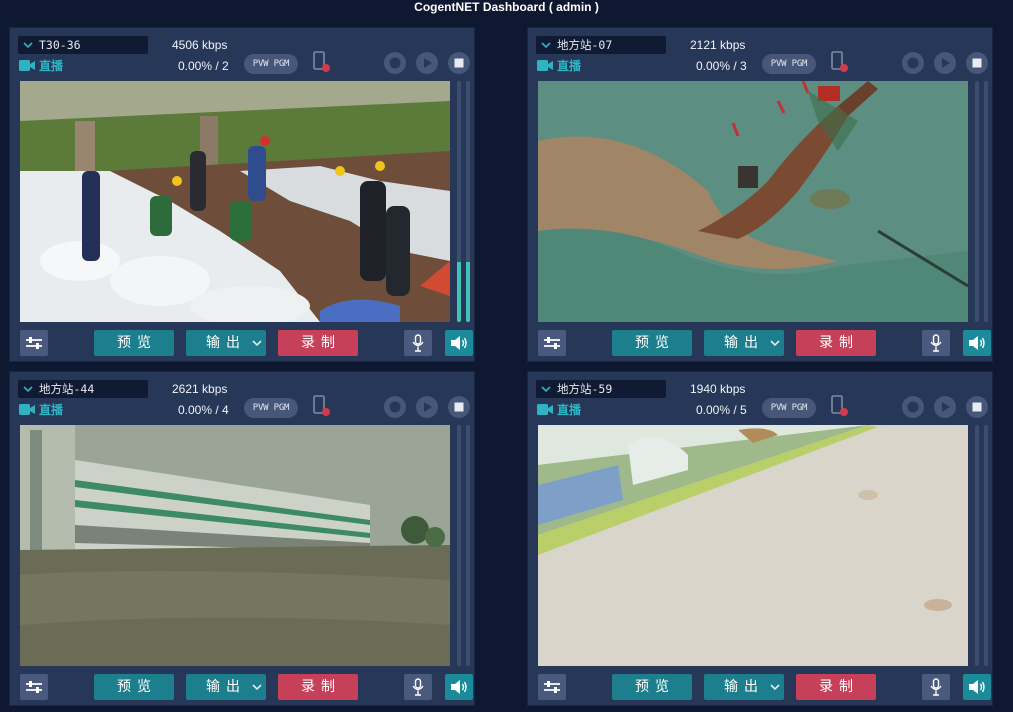  What do you see at coordinates (203, 66) in the screenshot?
I see `packet-loss: 0.00% / 2` at bounding box center [203, 66].